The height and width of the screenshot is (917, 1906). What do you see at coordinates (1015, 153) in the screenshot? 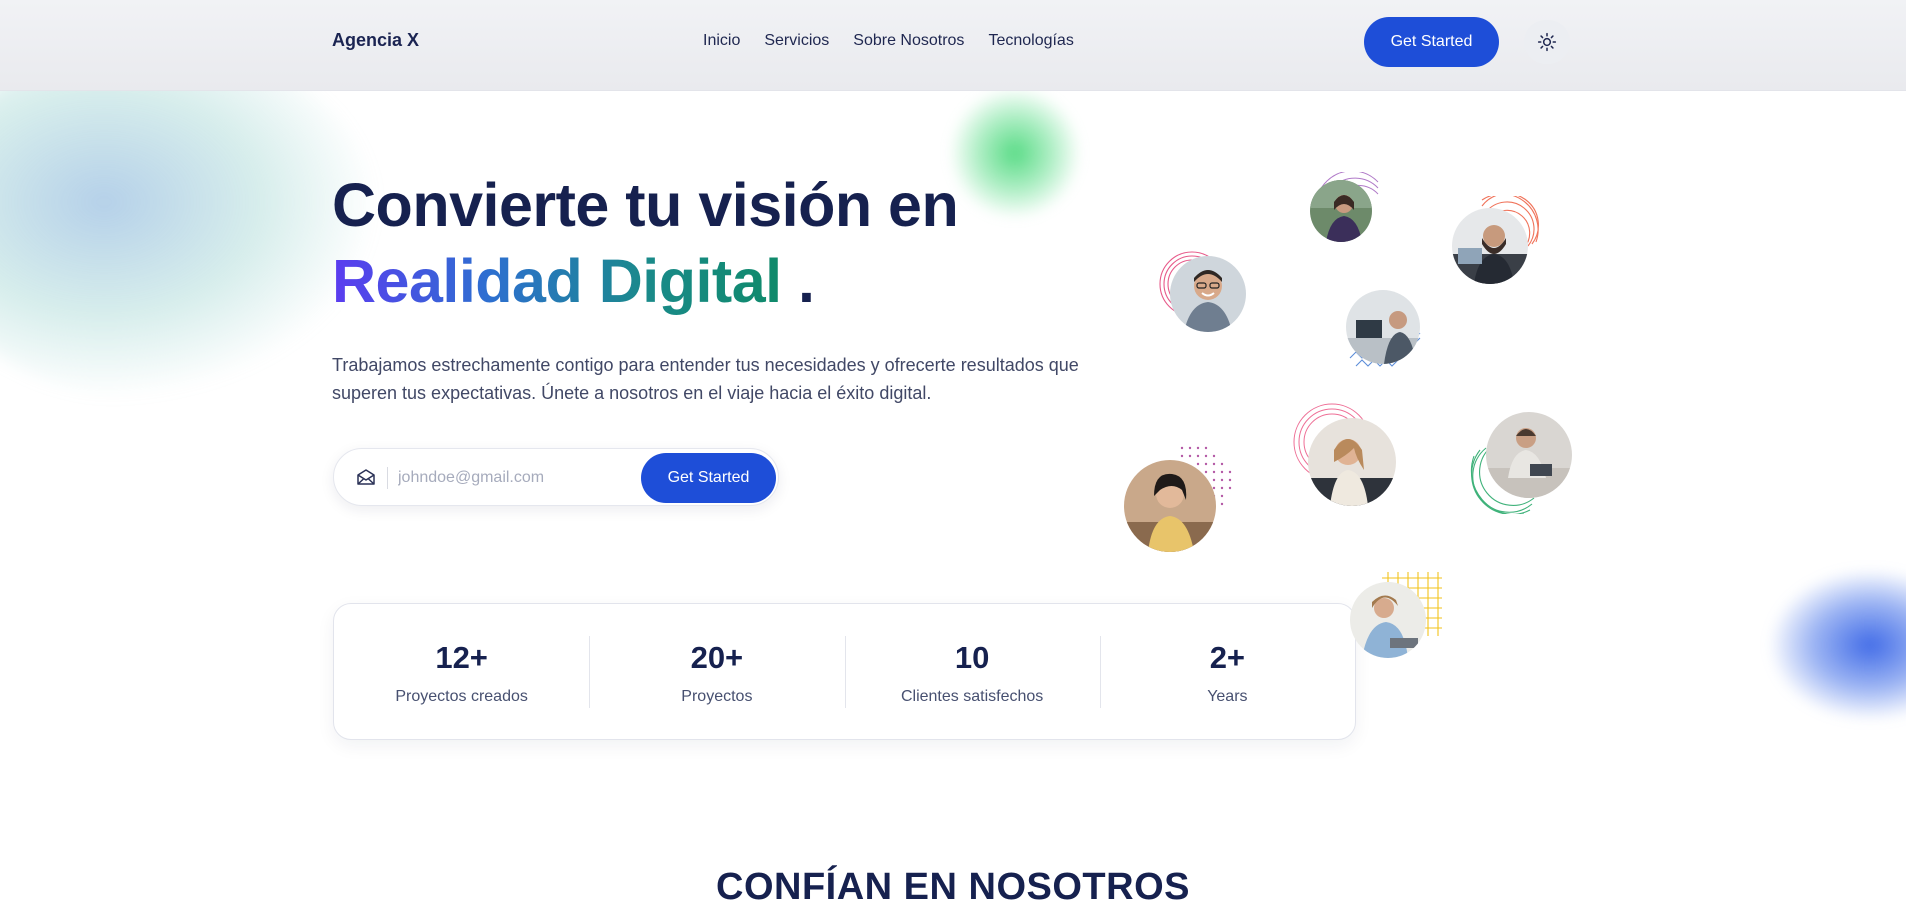
I see `background-blob-green` at bounding box center [1015, 153].